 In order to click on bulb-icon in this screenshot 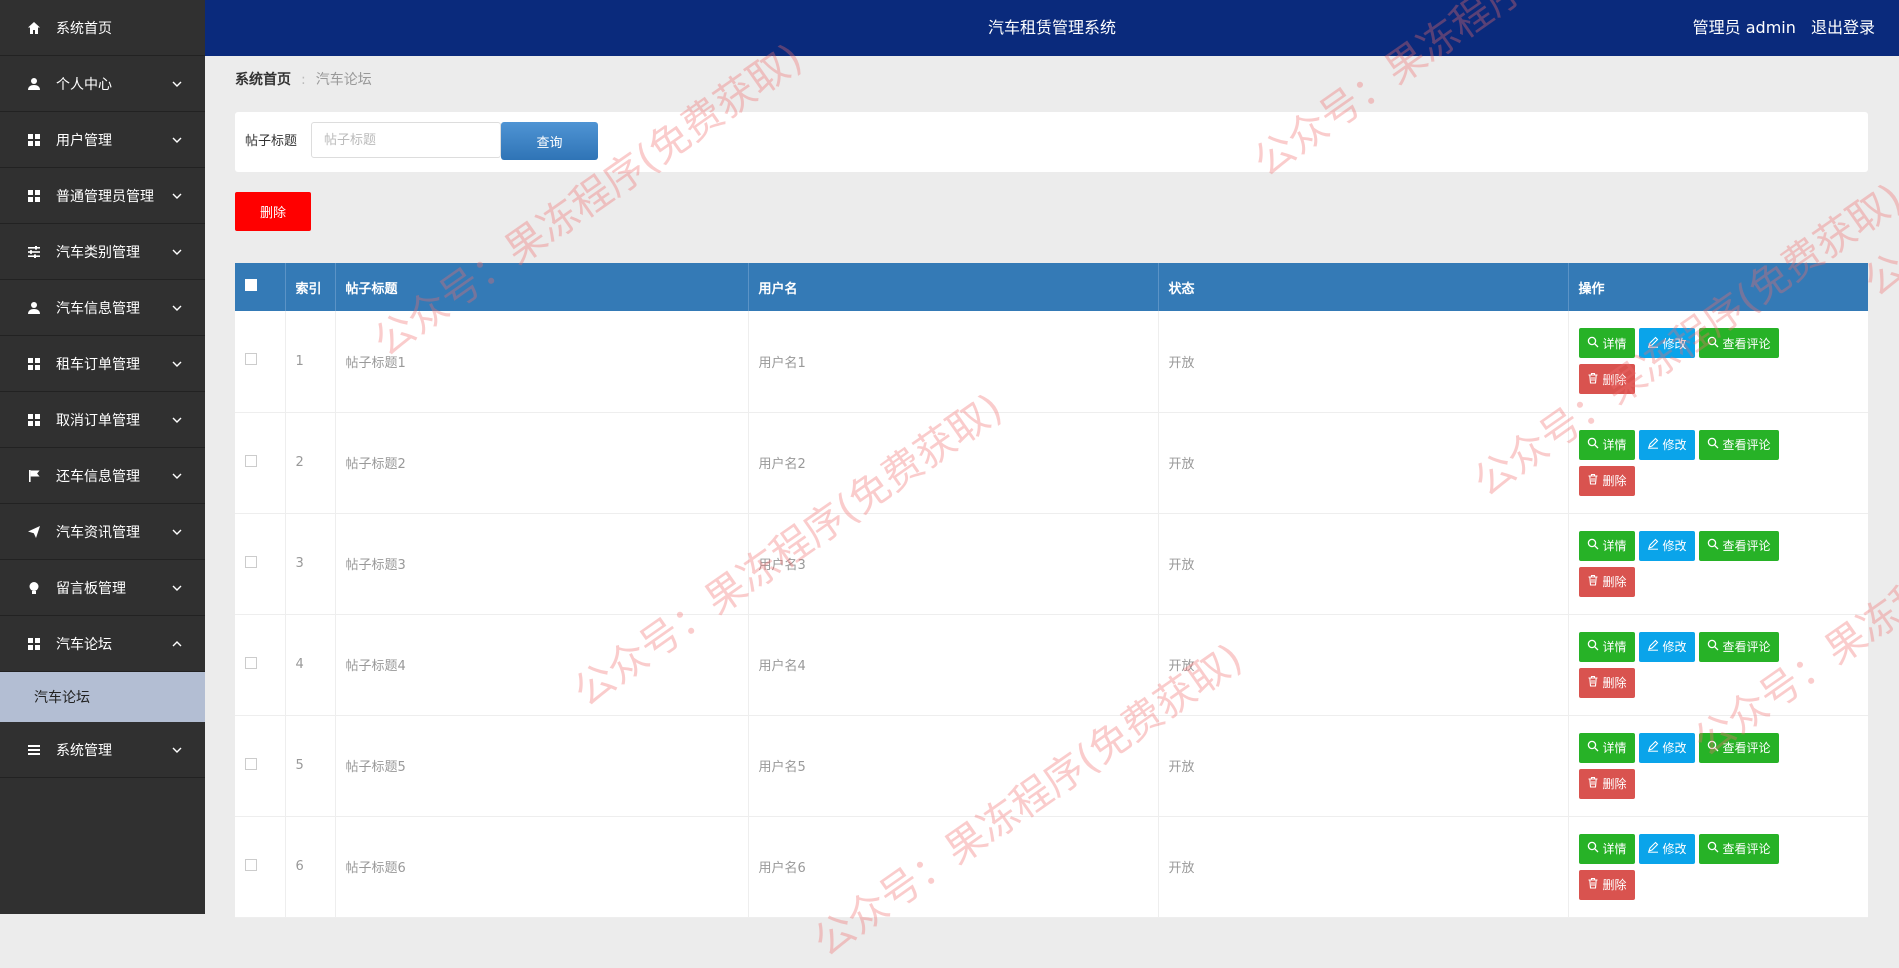, I will do `click(34, 588)`.